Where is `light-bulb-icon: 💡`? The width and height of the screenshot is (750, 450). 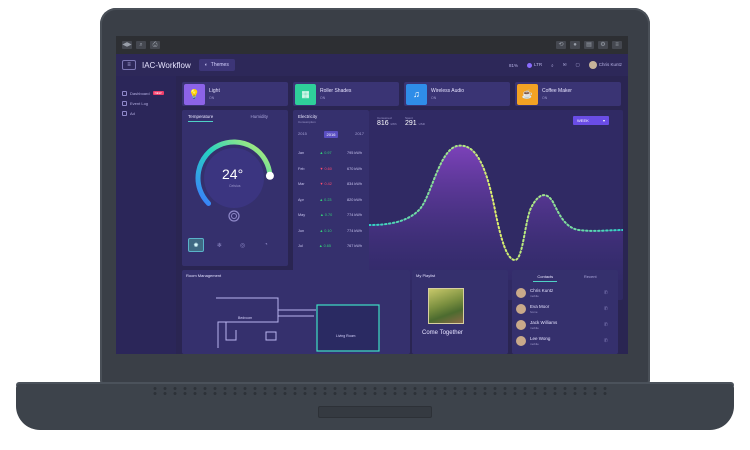
light-bulb-icon: 💡 is located at coordinates (194, 94).